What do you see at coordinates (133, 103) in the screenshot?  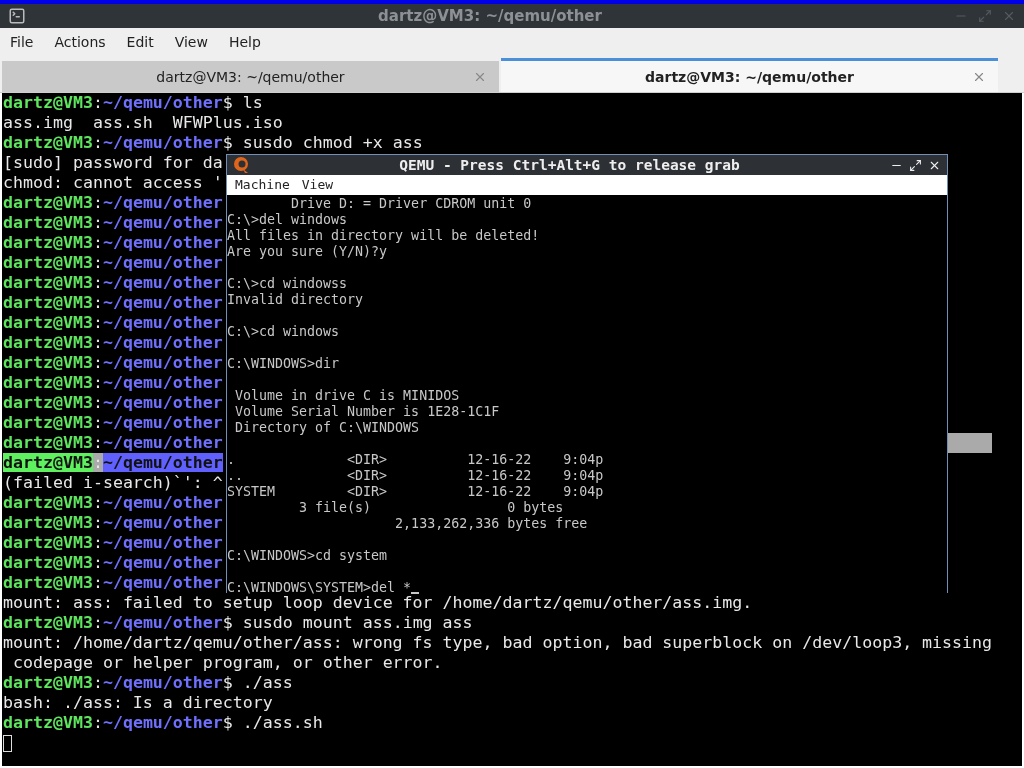 I see `terminal-line: dartz@VM3:~/qemu/other$ ls` at bounding box center [133, 103].